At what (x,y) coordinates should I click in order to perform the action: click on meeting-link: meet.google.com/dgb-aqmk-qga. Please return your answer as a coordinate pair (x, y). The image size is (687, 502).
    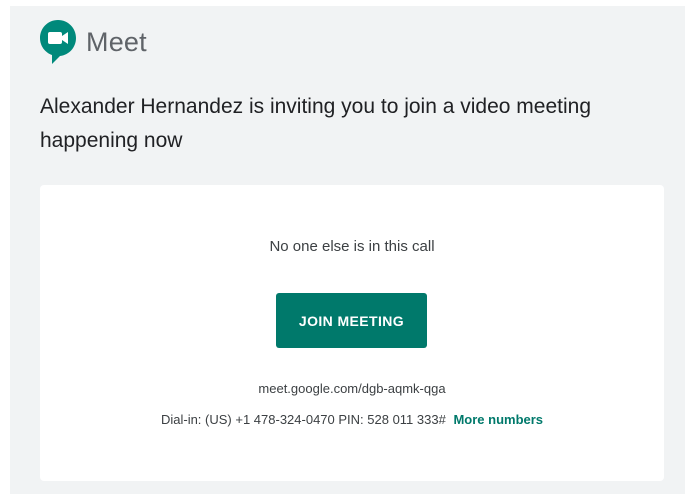
    Looking at the image, I should click on (352, 388).